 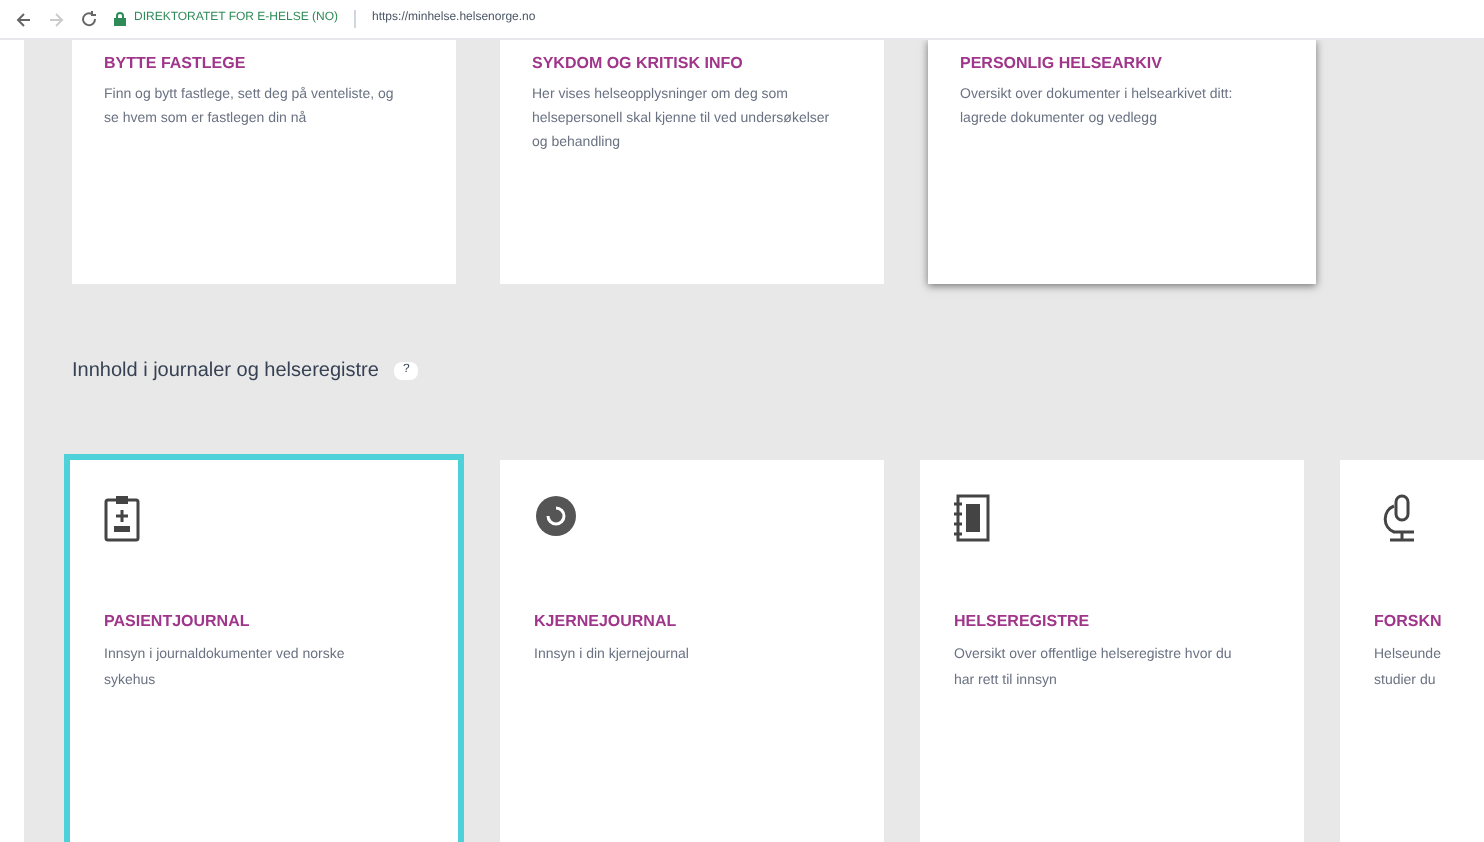 I want to click on reload-icon, so click(x=89, y=19).